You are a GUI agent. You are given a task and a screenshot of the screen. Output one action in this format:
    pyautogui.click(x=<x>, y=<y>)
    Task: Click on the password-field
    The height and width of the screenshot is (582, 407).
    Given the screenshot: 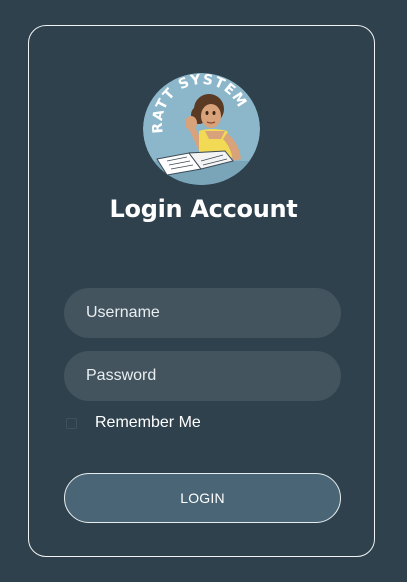 What is the action you would take?
    pyautogui.click(x=202, y=376)
    